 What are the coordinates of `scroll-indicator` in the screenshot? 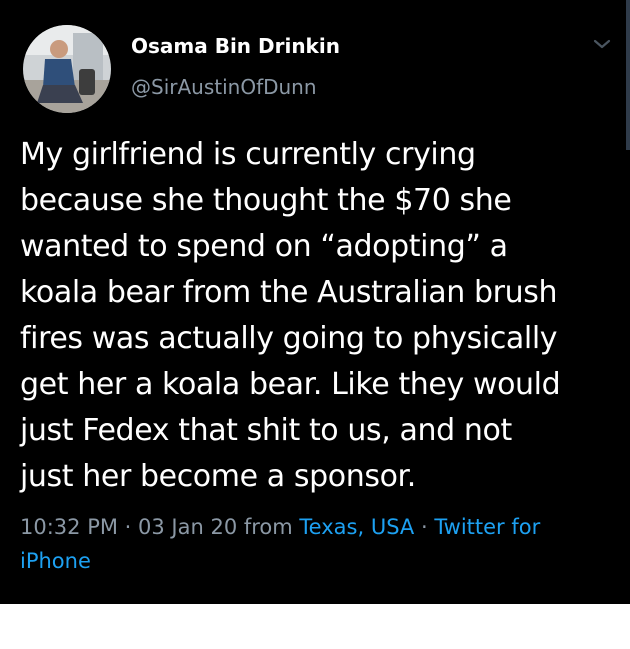 It's located at (628, 75).